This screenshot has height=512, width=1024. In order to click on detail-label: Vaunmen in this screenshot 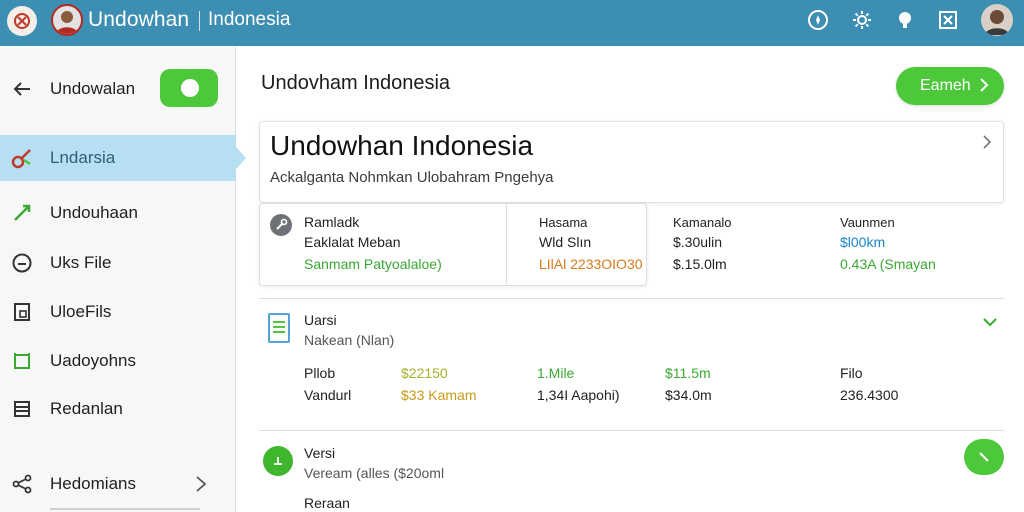, I will do `click(867, 222)`.